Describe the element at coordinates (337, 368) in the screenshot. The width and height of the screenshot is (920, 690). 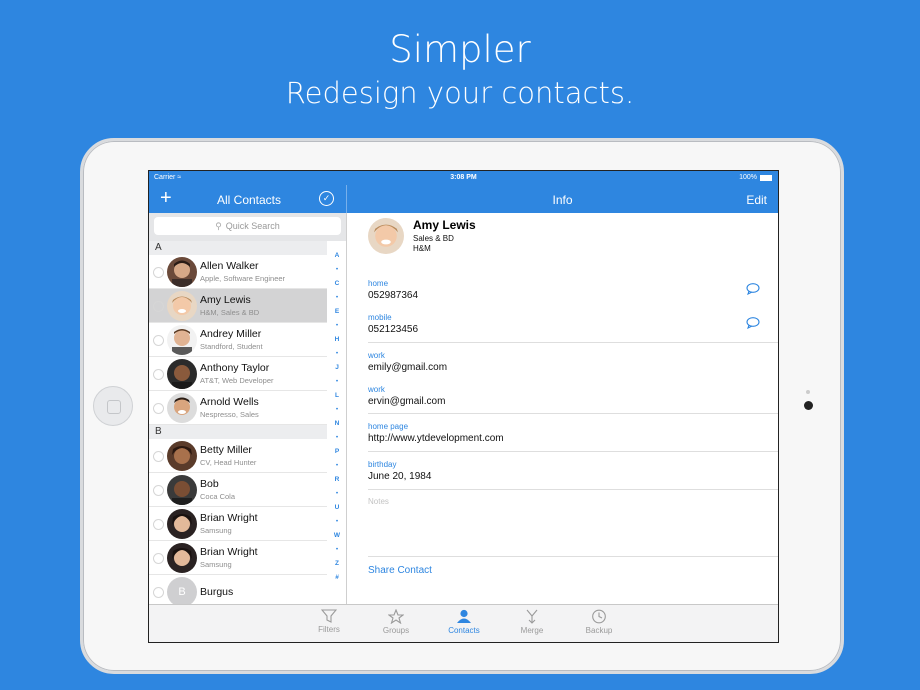
I see `index-entry: J` at that location.